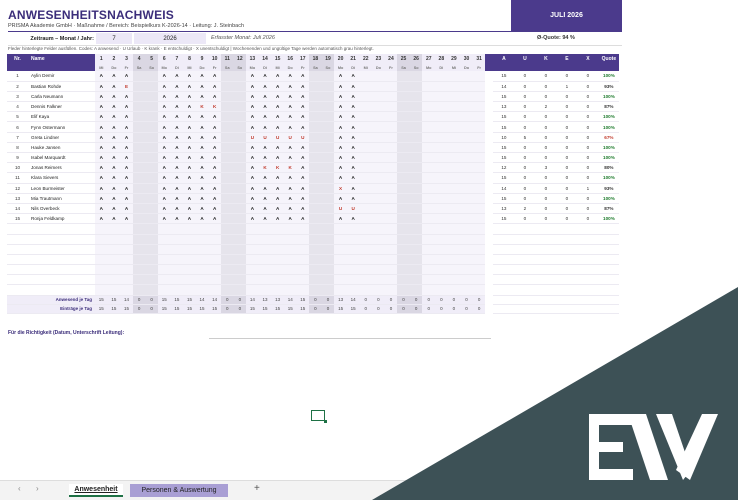  What do you see at coordinates (170, 38) in the screenshot?
I see `year-input: 2026` at bounding box center [170, 38].